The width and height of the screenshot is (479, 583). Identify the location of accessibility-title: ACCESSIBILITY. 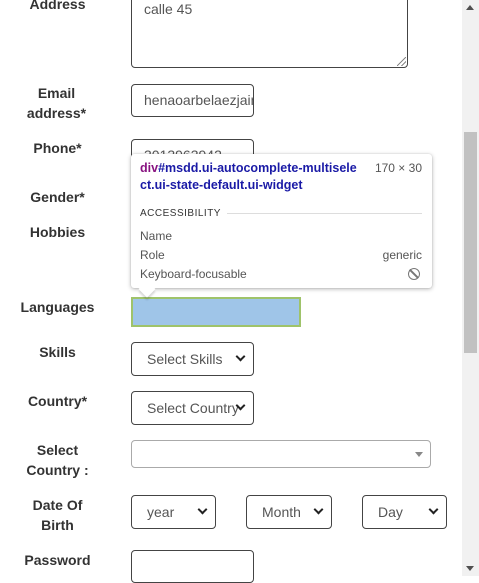
(180, 213).